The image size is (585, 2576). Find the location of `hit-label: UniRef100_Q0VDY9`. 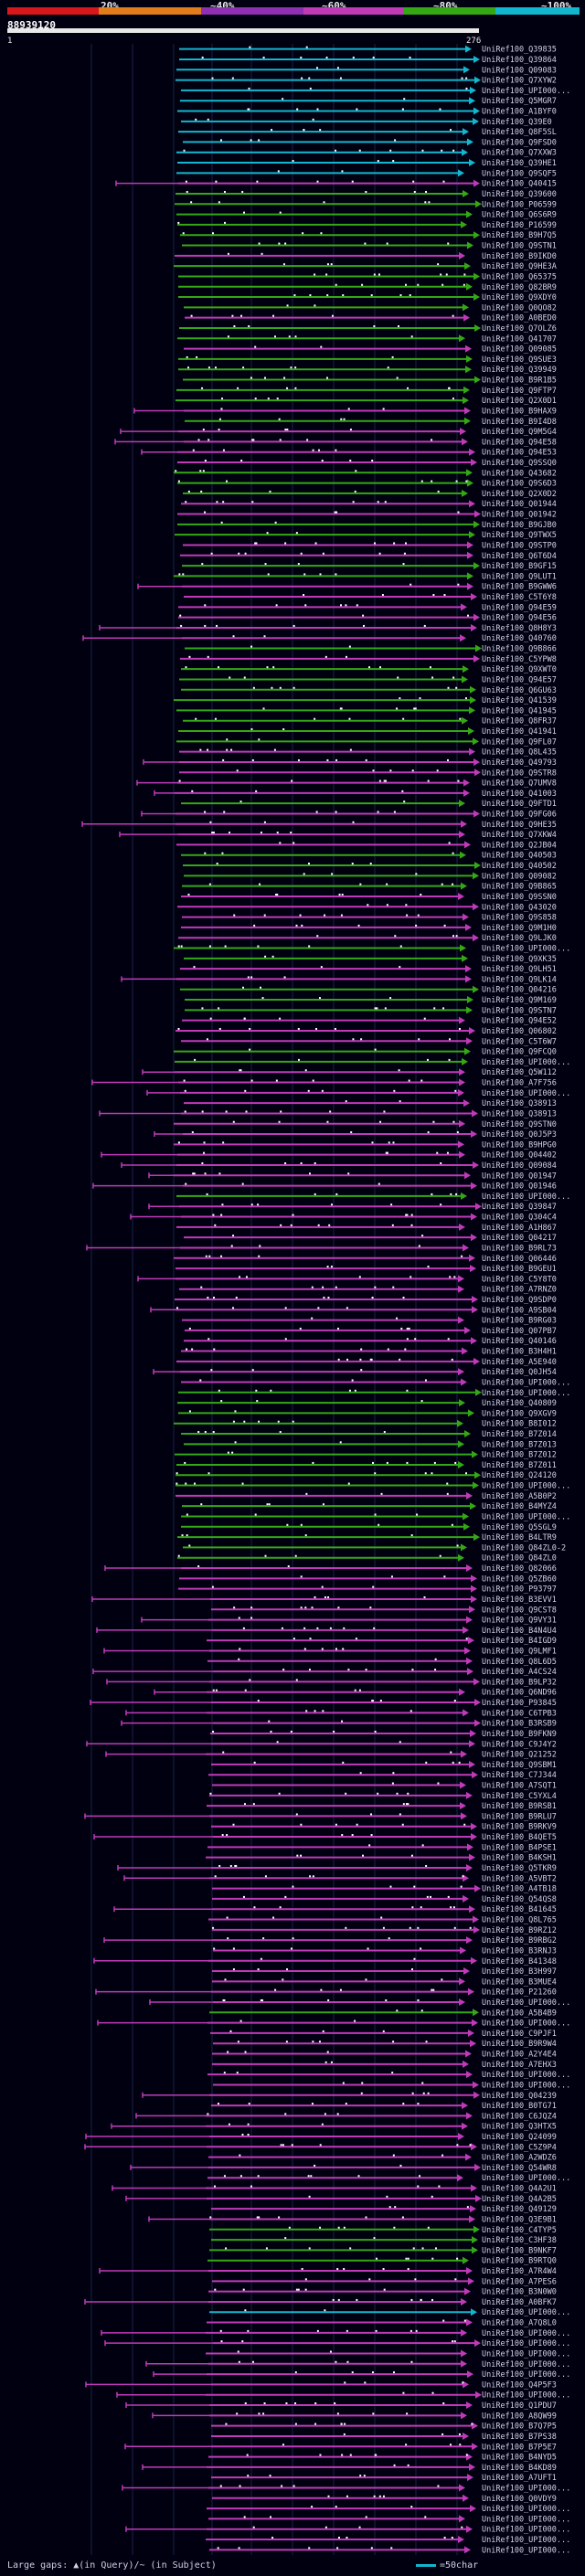

hit-label: UniRef100_Q0VDY9 is located at coordinates (519, 2499).